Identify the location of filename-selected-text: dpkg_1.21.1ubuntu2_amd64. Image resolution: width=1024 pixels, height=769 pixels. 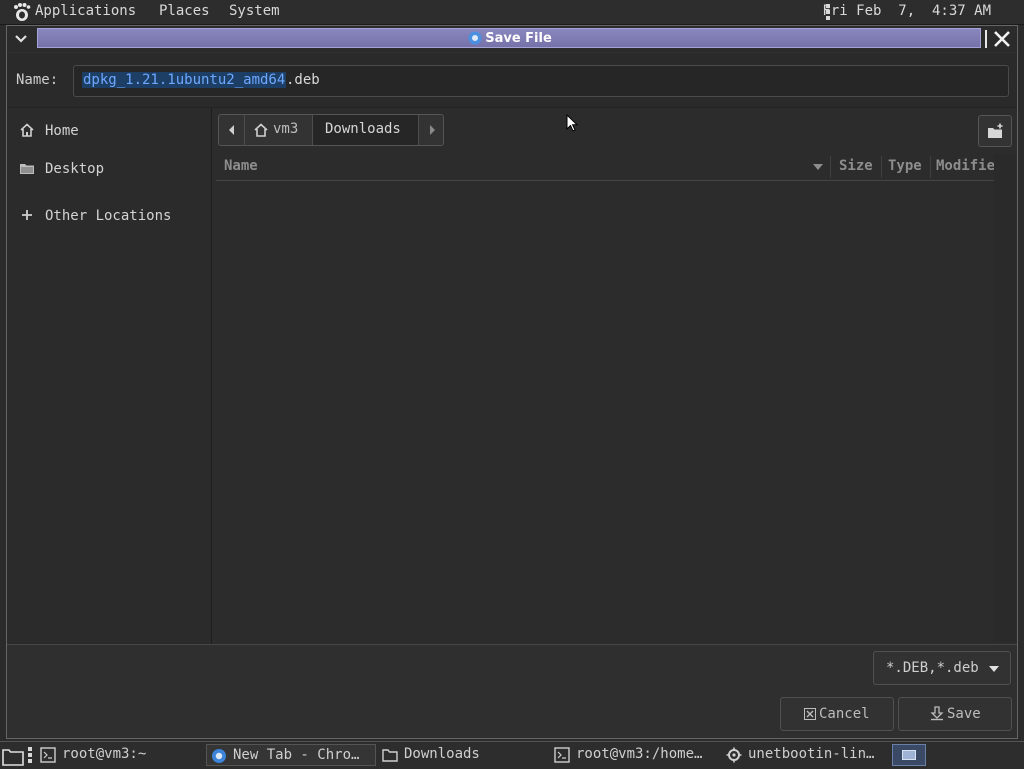
(184, 80).